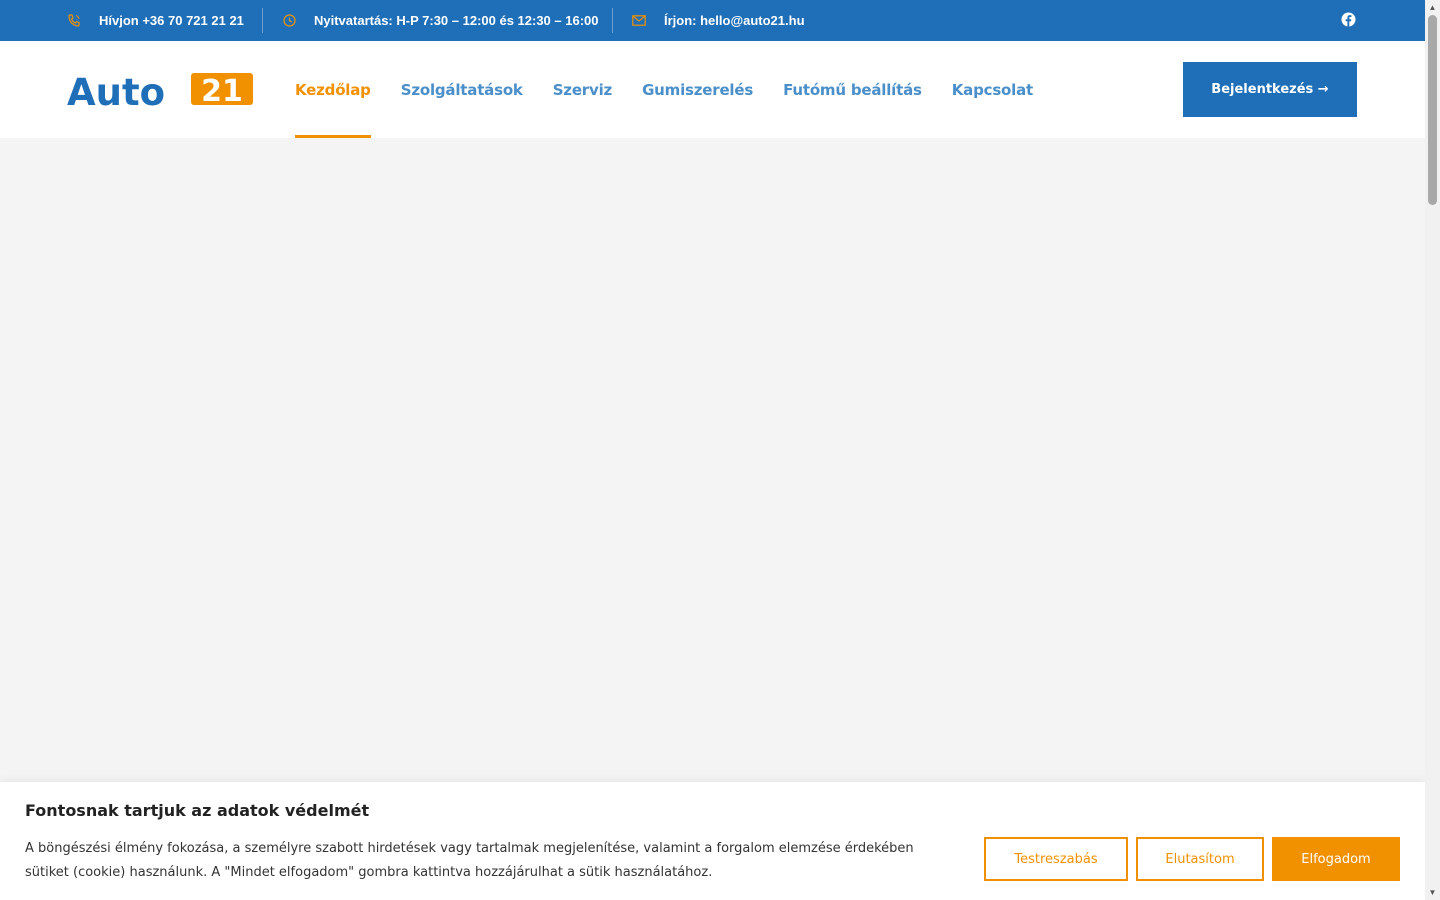 This screenshot has height=900, width=1440. What do you see at coordinates (197, 810) in the screenshot?
I see `cookie-title: Fontosnak tartjuk az adatok védelmét` at bounding box center [197, 810].